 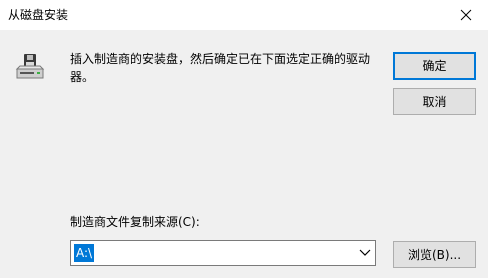 What do you see at coordinates (30, 66) in the screenshot?
I see `disk-drive-icon` at bounding box center [30, 66].